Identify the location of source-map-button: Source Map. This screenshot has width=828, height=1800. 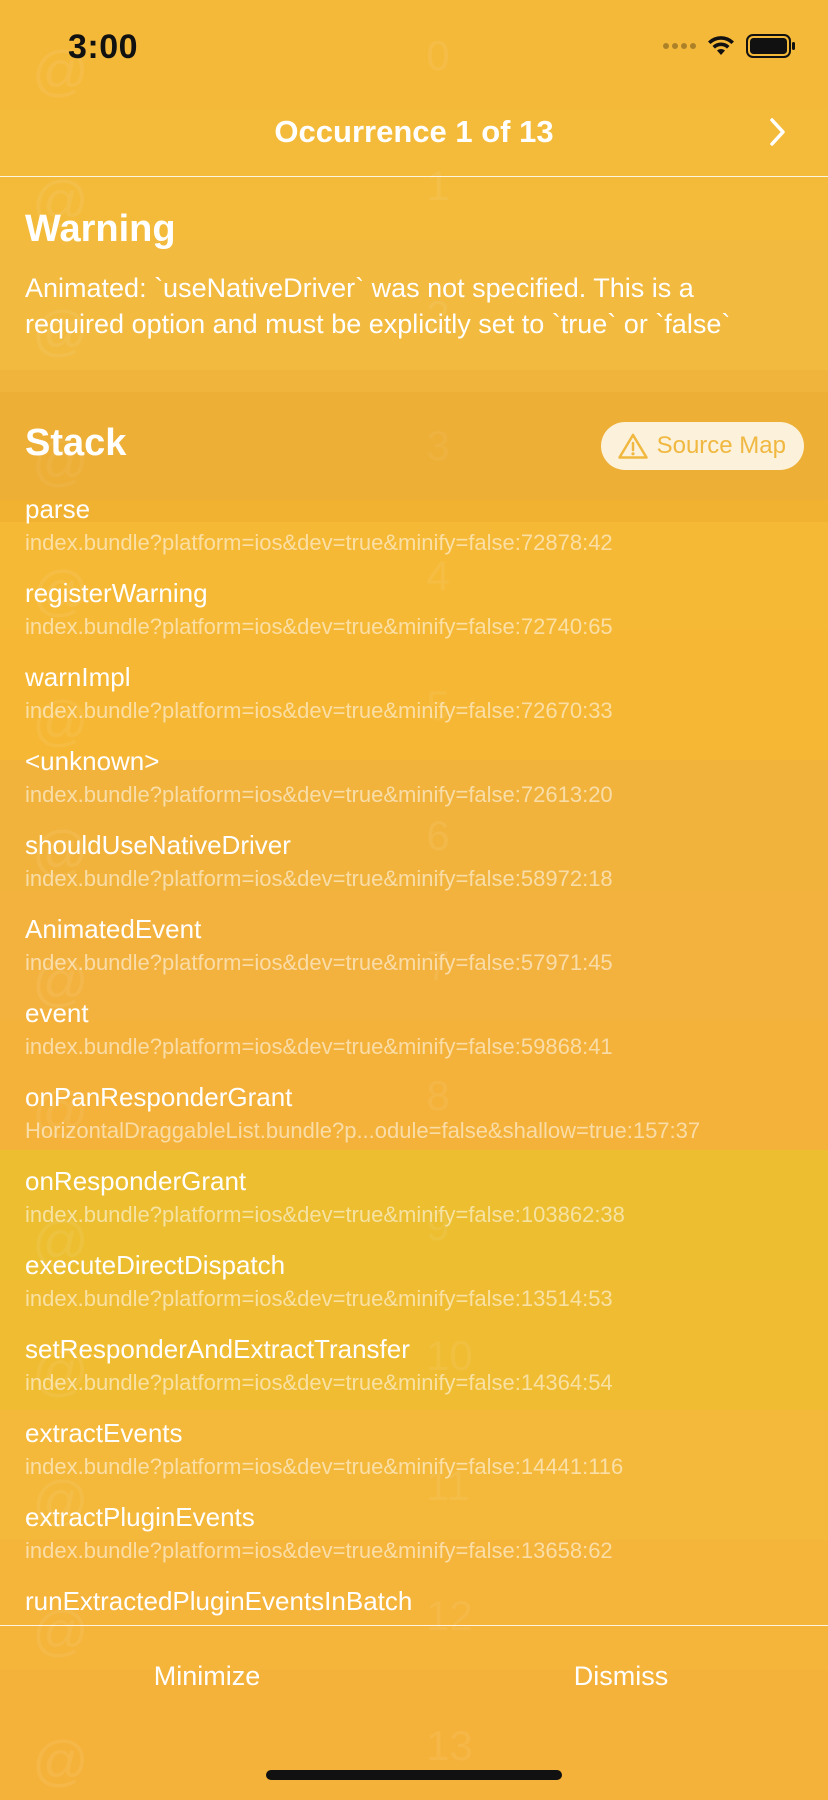
(702, 446).